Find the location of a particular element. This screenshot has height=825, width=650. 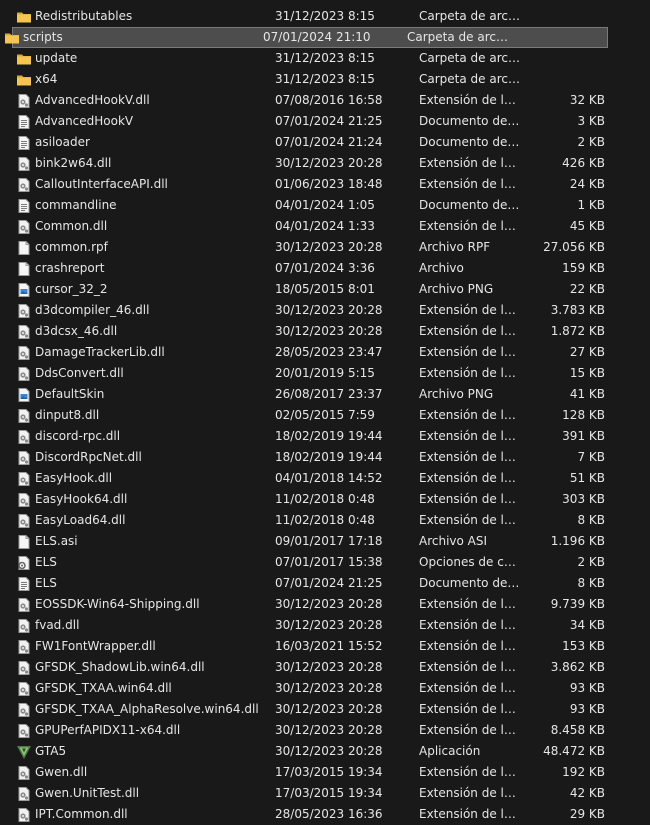

file-type: Archivo ASI is located at coordinates (453, 541).